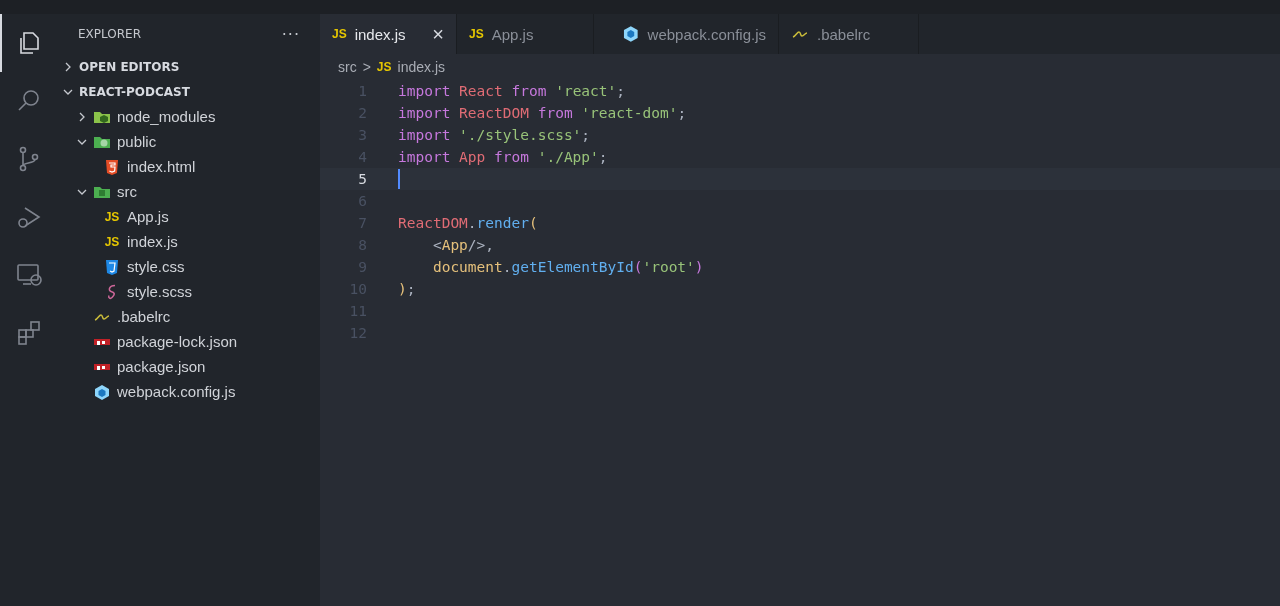 The image size is (1280, 606). What do you see at coordinates (421, 67) in the screenshot?
I see `breadcrumb-item: index.js` at bounding box center [421, 67].